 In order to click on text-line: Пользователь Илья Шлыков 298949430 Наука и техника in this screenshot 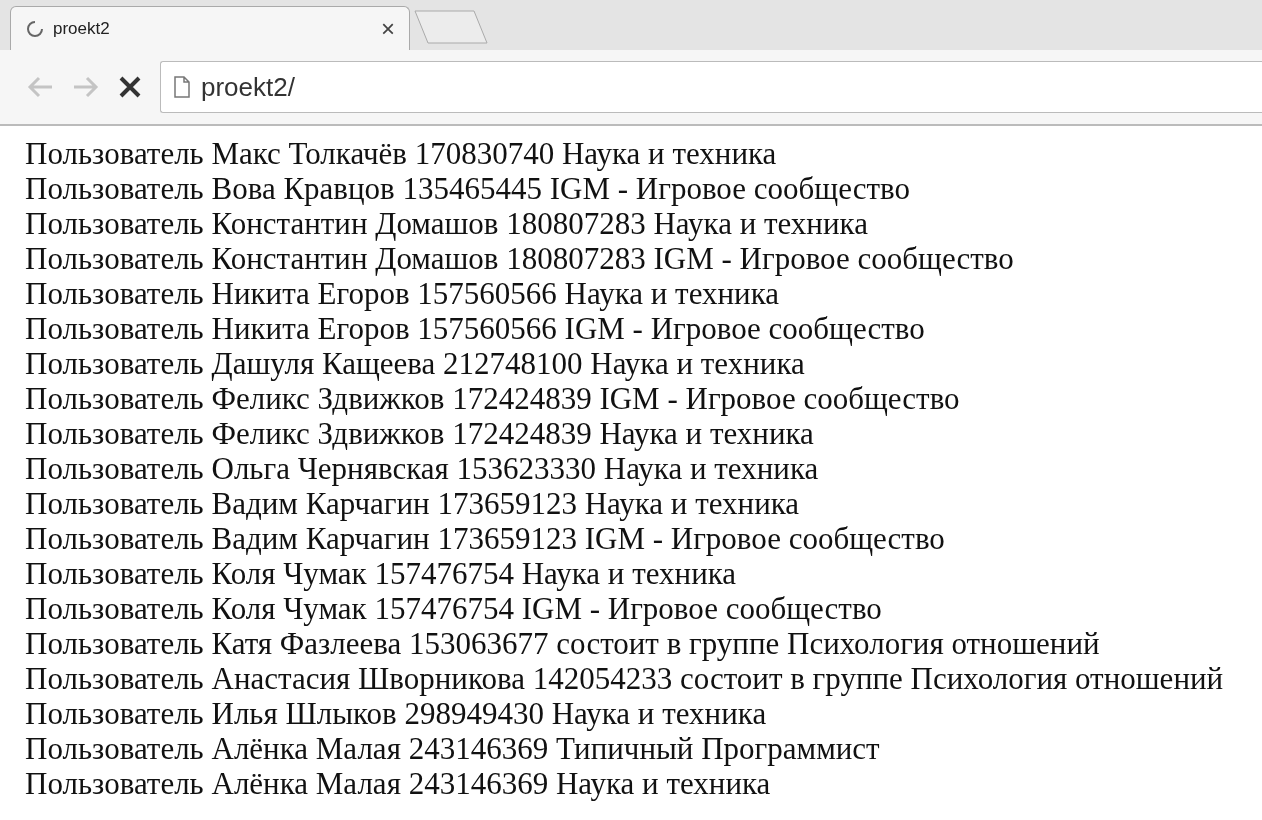, I will do `click(396, 713)`.